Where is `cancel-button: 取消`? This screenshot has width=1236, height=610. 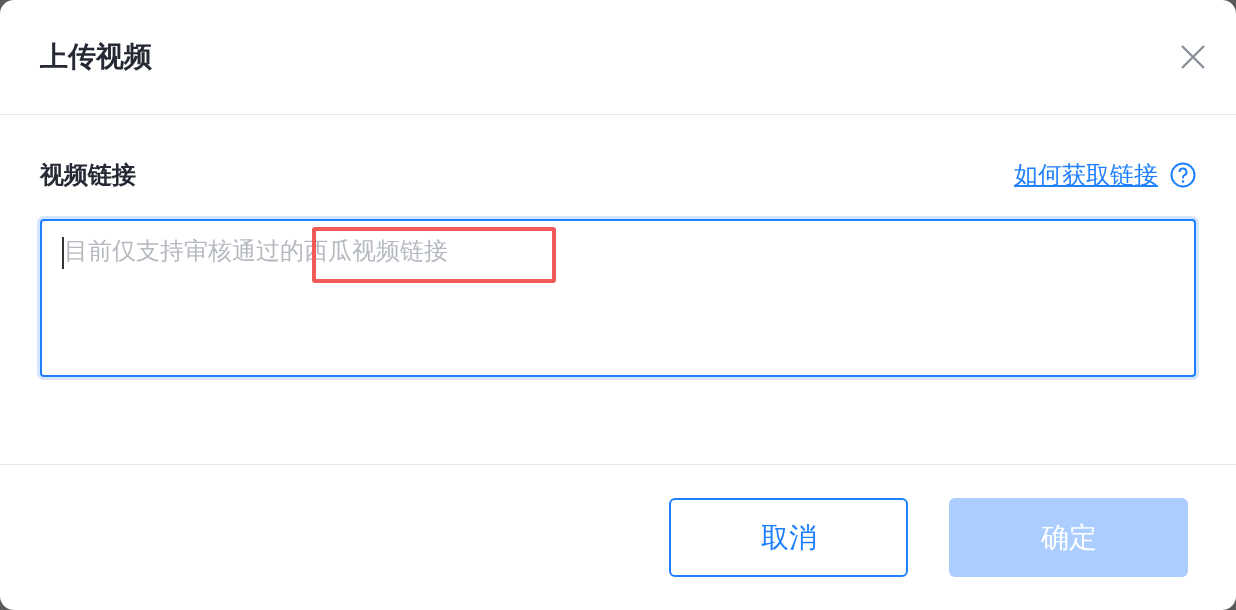 cancel-button: 取消 is located at coordinates (788, 537).